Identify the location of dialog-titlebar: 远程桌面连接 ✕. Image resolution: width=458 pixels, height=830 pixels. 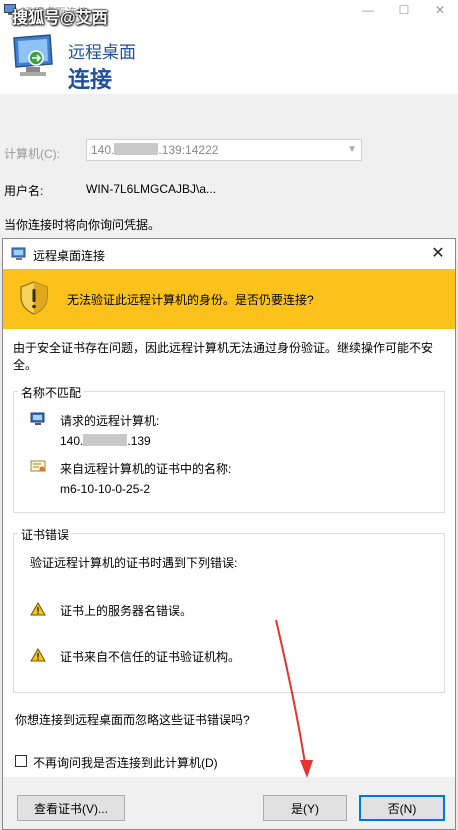
(229, 254).